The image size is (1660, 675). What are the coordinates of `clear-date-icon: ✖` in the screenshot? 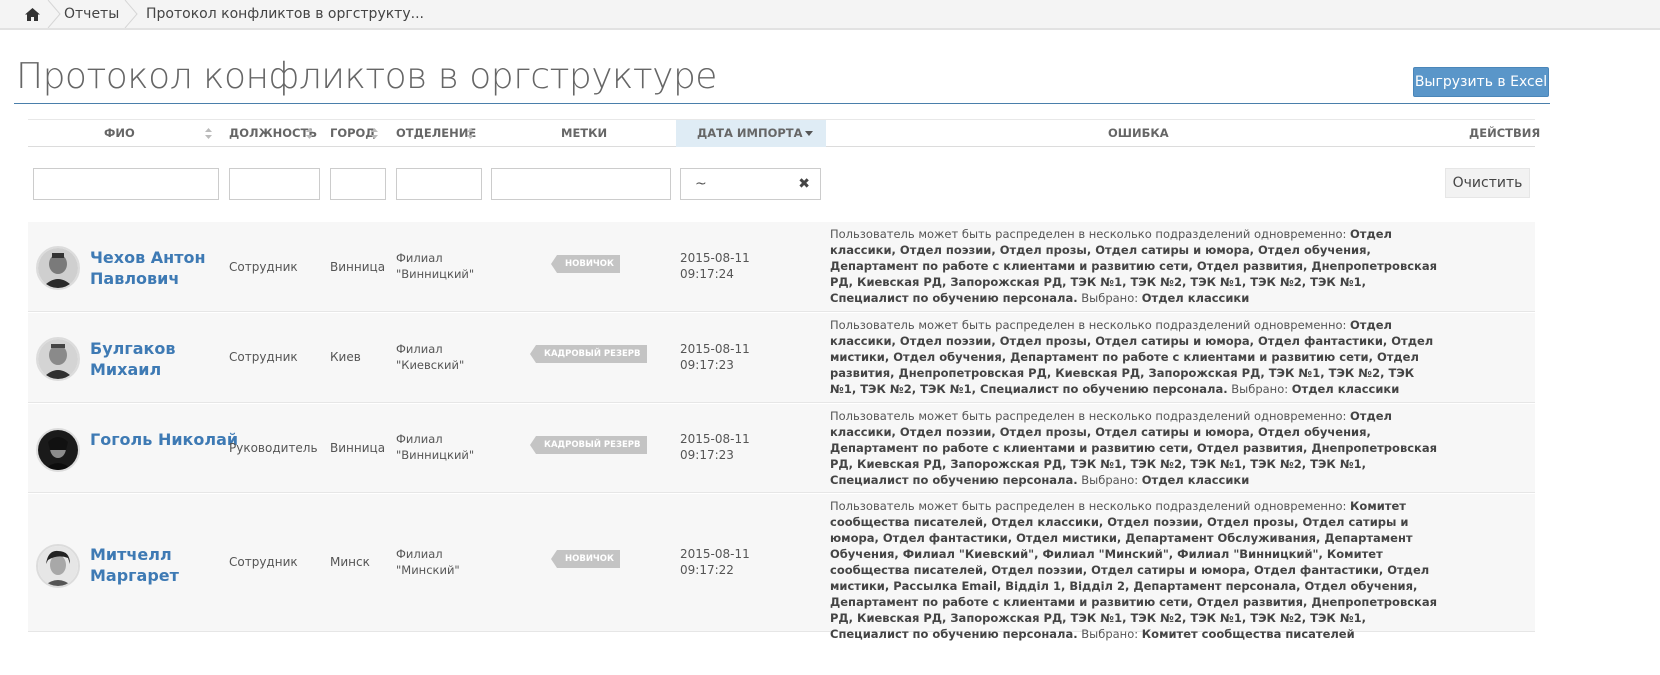 It's located at (804, 184).